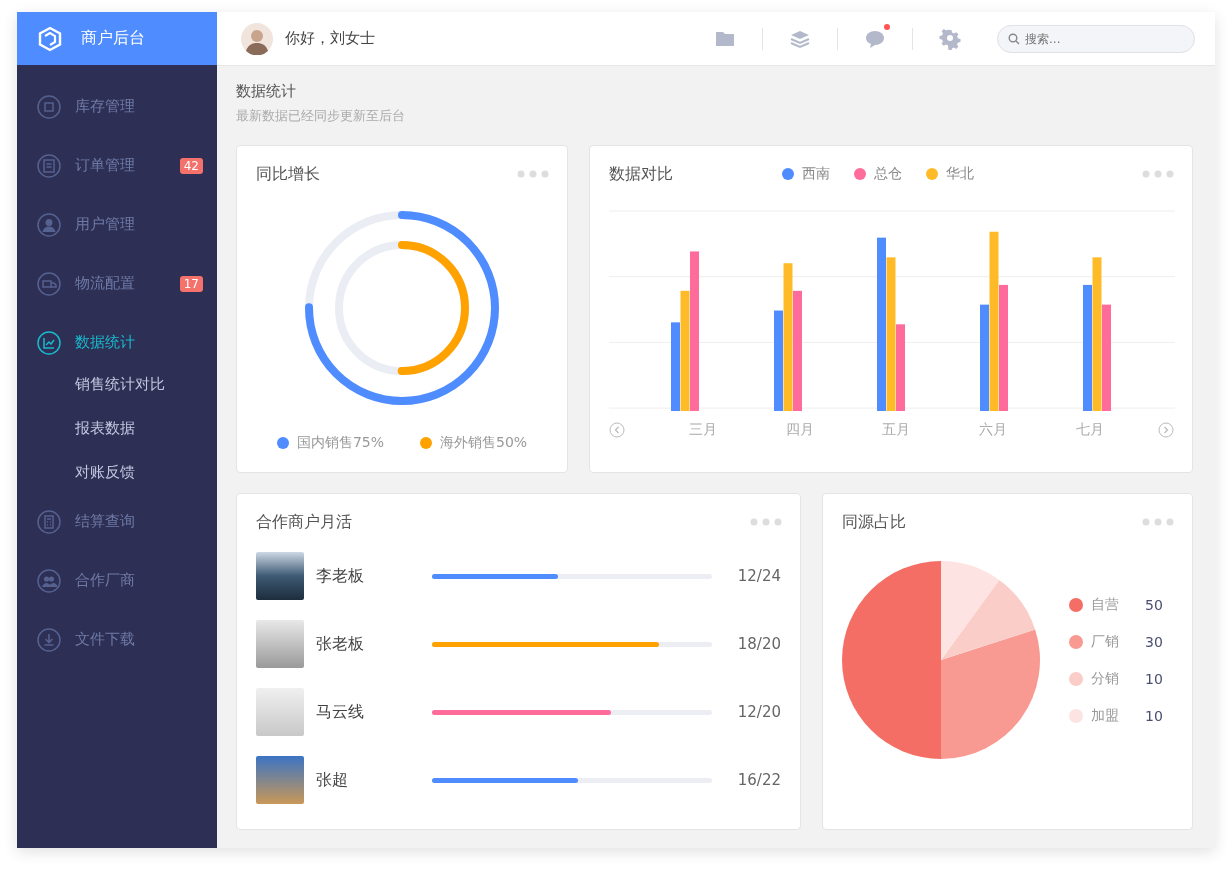 The width and height of the screenshot is (1232, 872). I want to click on previous-icon, so click(617, 430).